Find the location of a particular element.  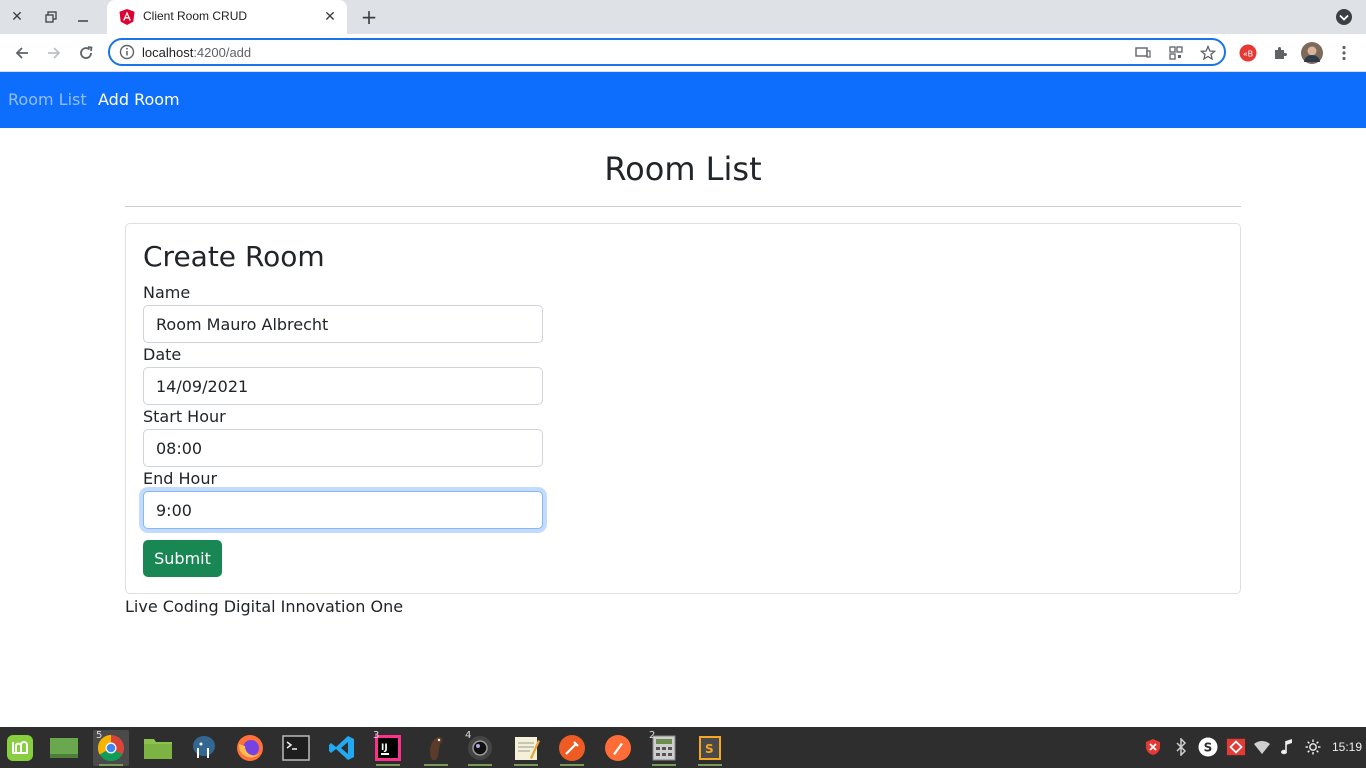

cast-icon is located at coordinates (1143, 53).